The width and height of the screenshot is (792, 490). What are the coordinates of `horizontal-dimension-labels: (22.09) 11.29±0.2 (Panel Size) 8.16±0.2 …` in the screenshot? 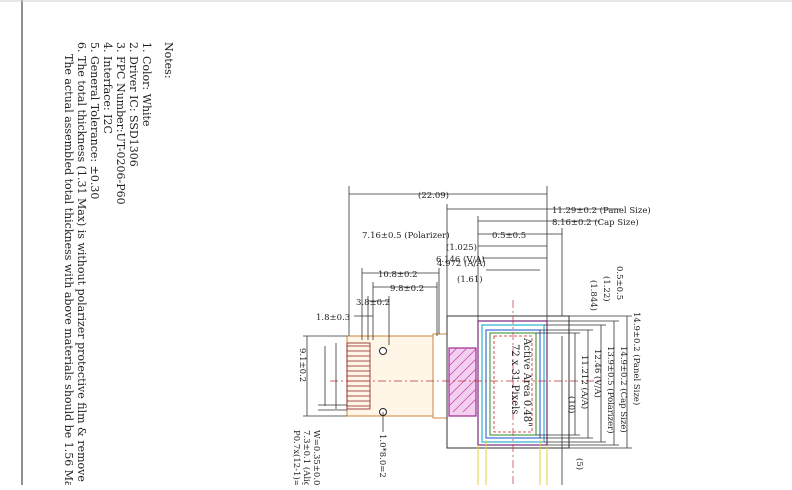 It's located at (483, 256).